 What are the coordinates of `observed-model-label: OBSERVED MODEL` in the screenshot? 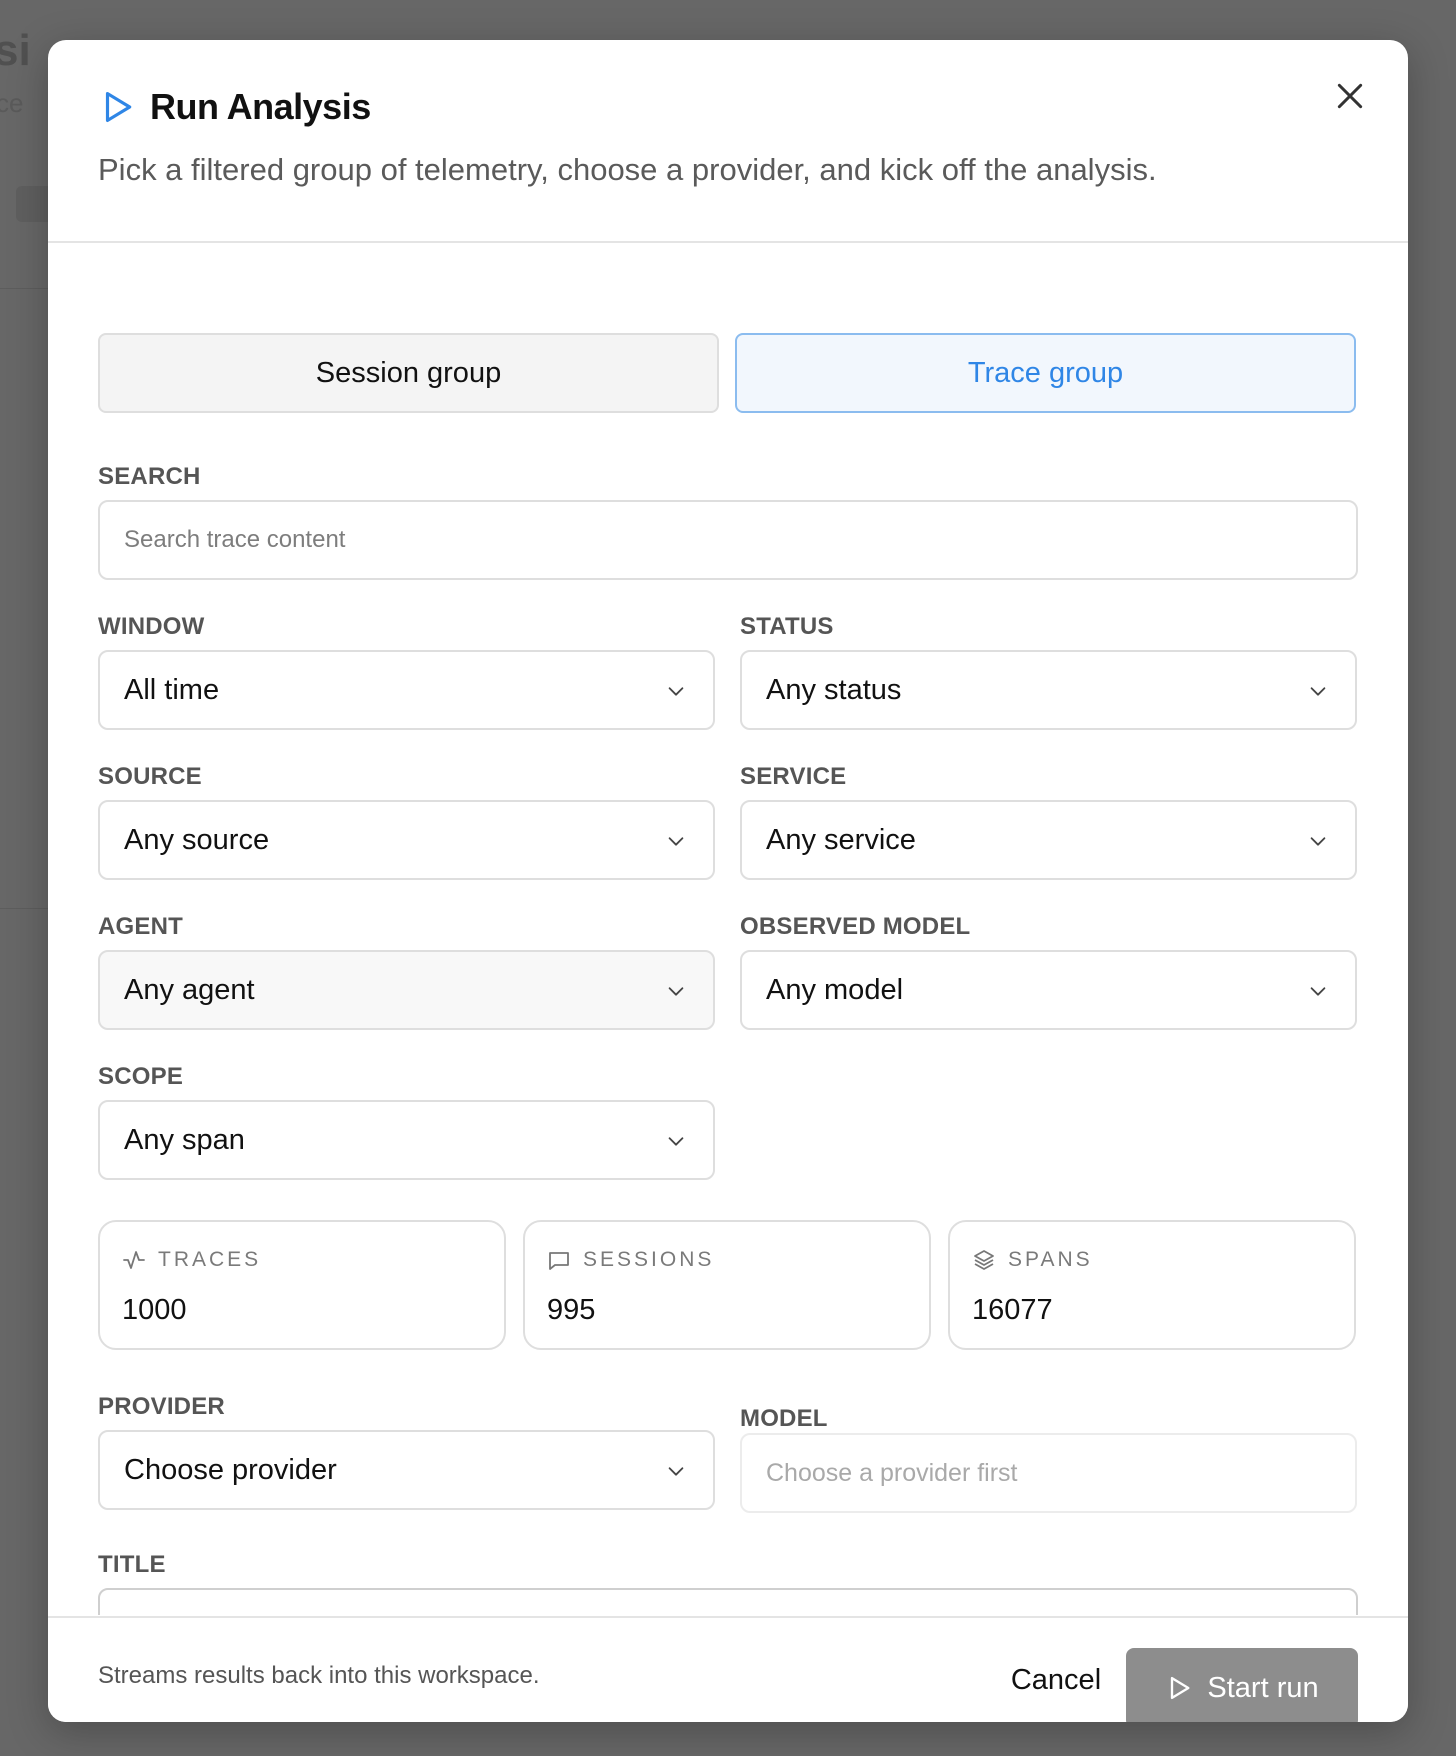 It's located at (855, 926).